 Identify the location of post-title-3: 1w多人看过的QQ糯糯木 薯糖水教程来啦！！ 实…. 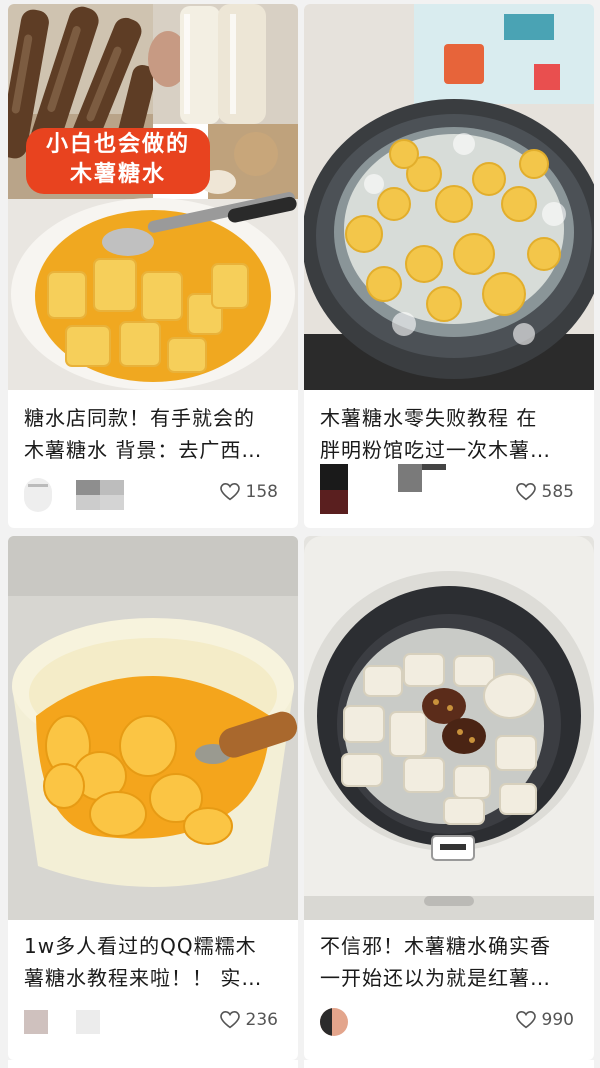
(154, 962).